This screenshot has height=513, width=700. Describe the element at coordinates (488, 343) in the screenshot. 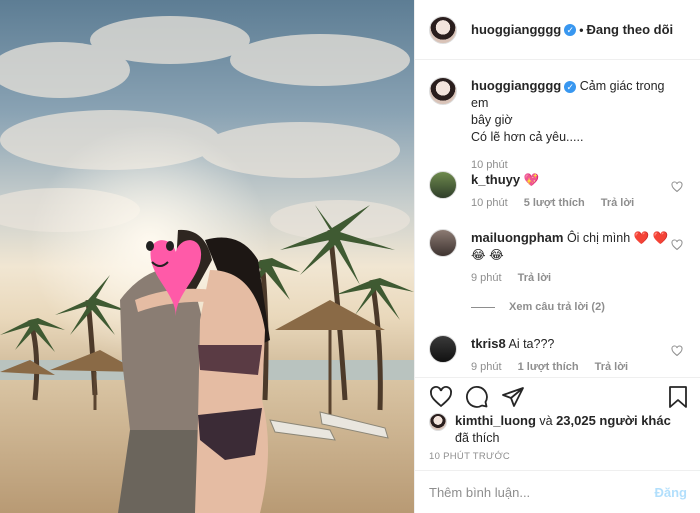

I see `comment-username: tkris8` at that location.